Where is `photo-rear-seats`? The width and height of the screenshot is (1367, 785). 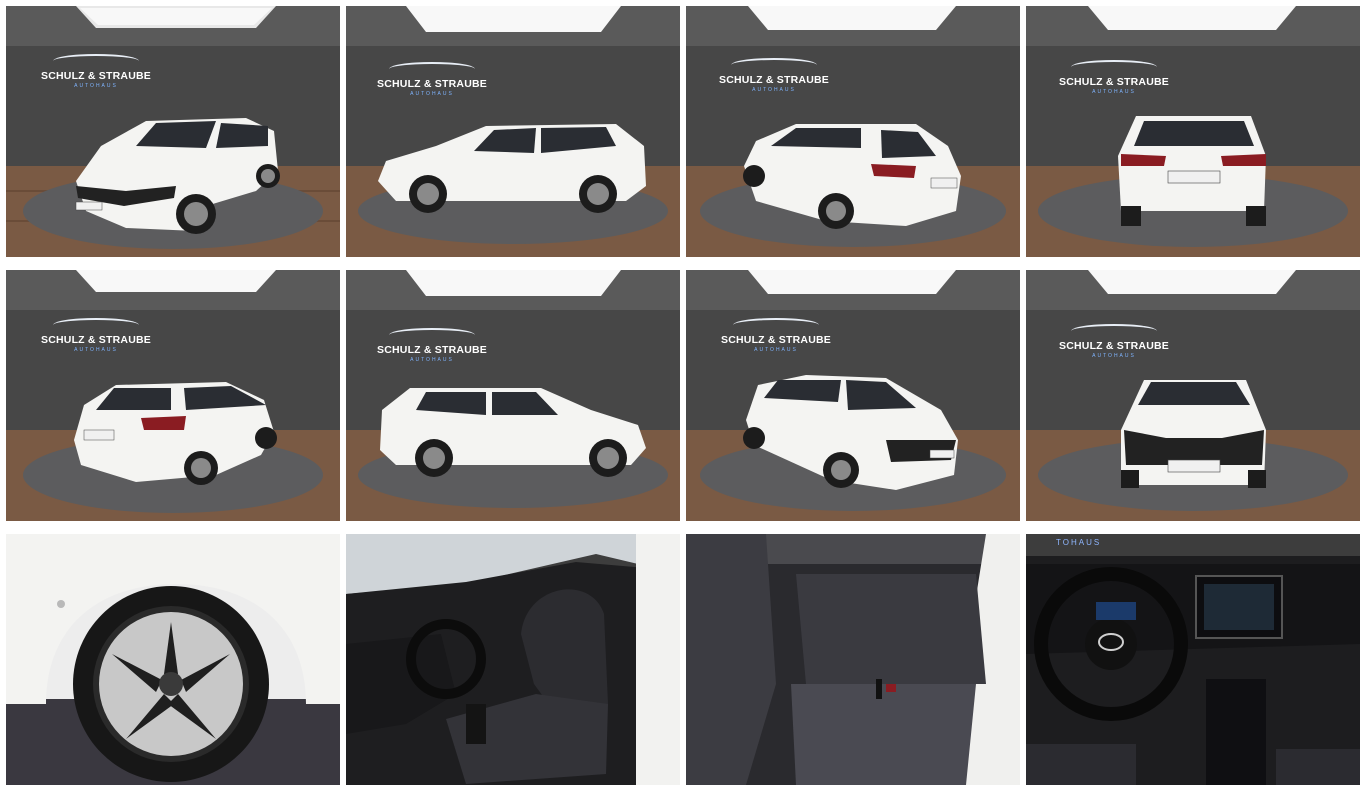
photo-rear-seats is located at coordinates (853, 659).